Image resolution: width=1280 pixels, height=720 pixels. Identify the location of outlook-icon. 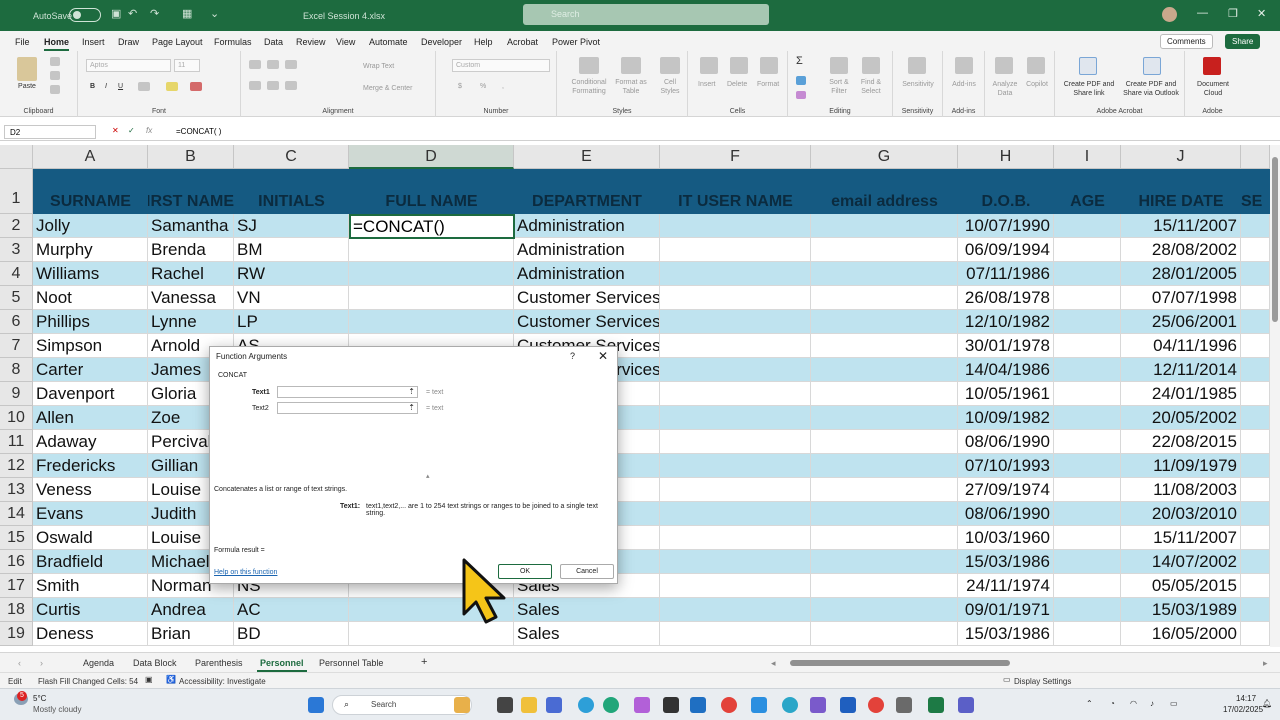
(698, 705).